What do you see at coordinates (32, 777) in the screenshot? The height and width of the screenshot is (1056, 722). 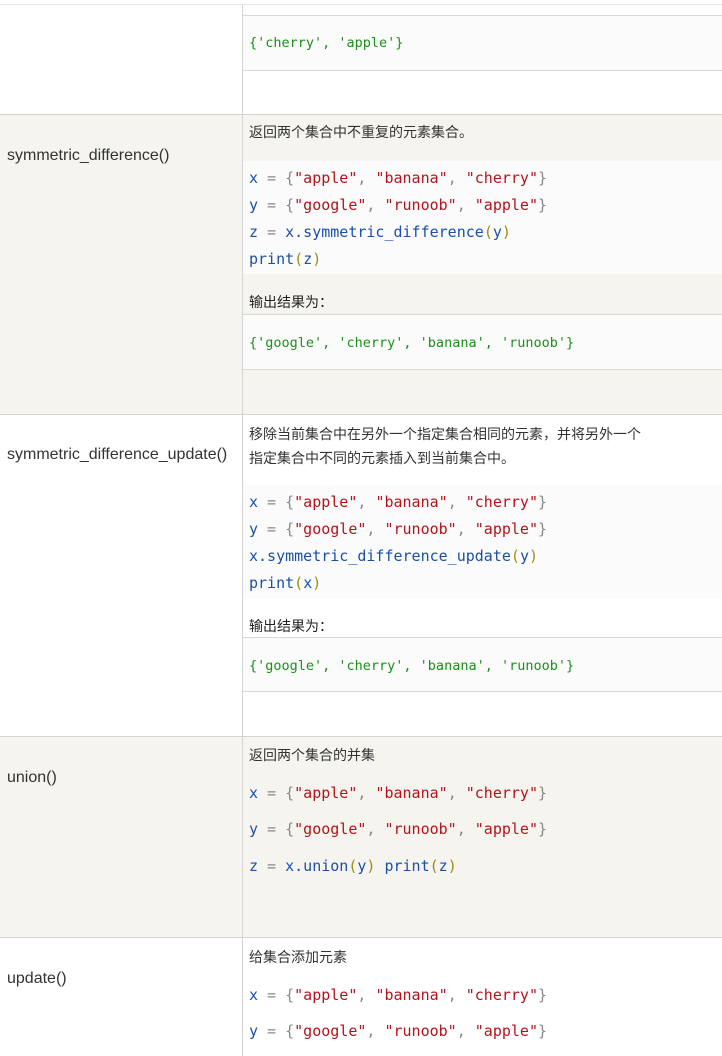 I see `method-name: union()` at bounding box center [32, 777].